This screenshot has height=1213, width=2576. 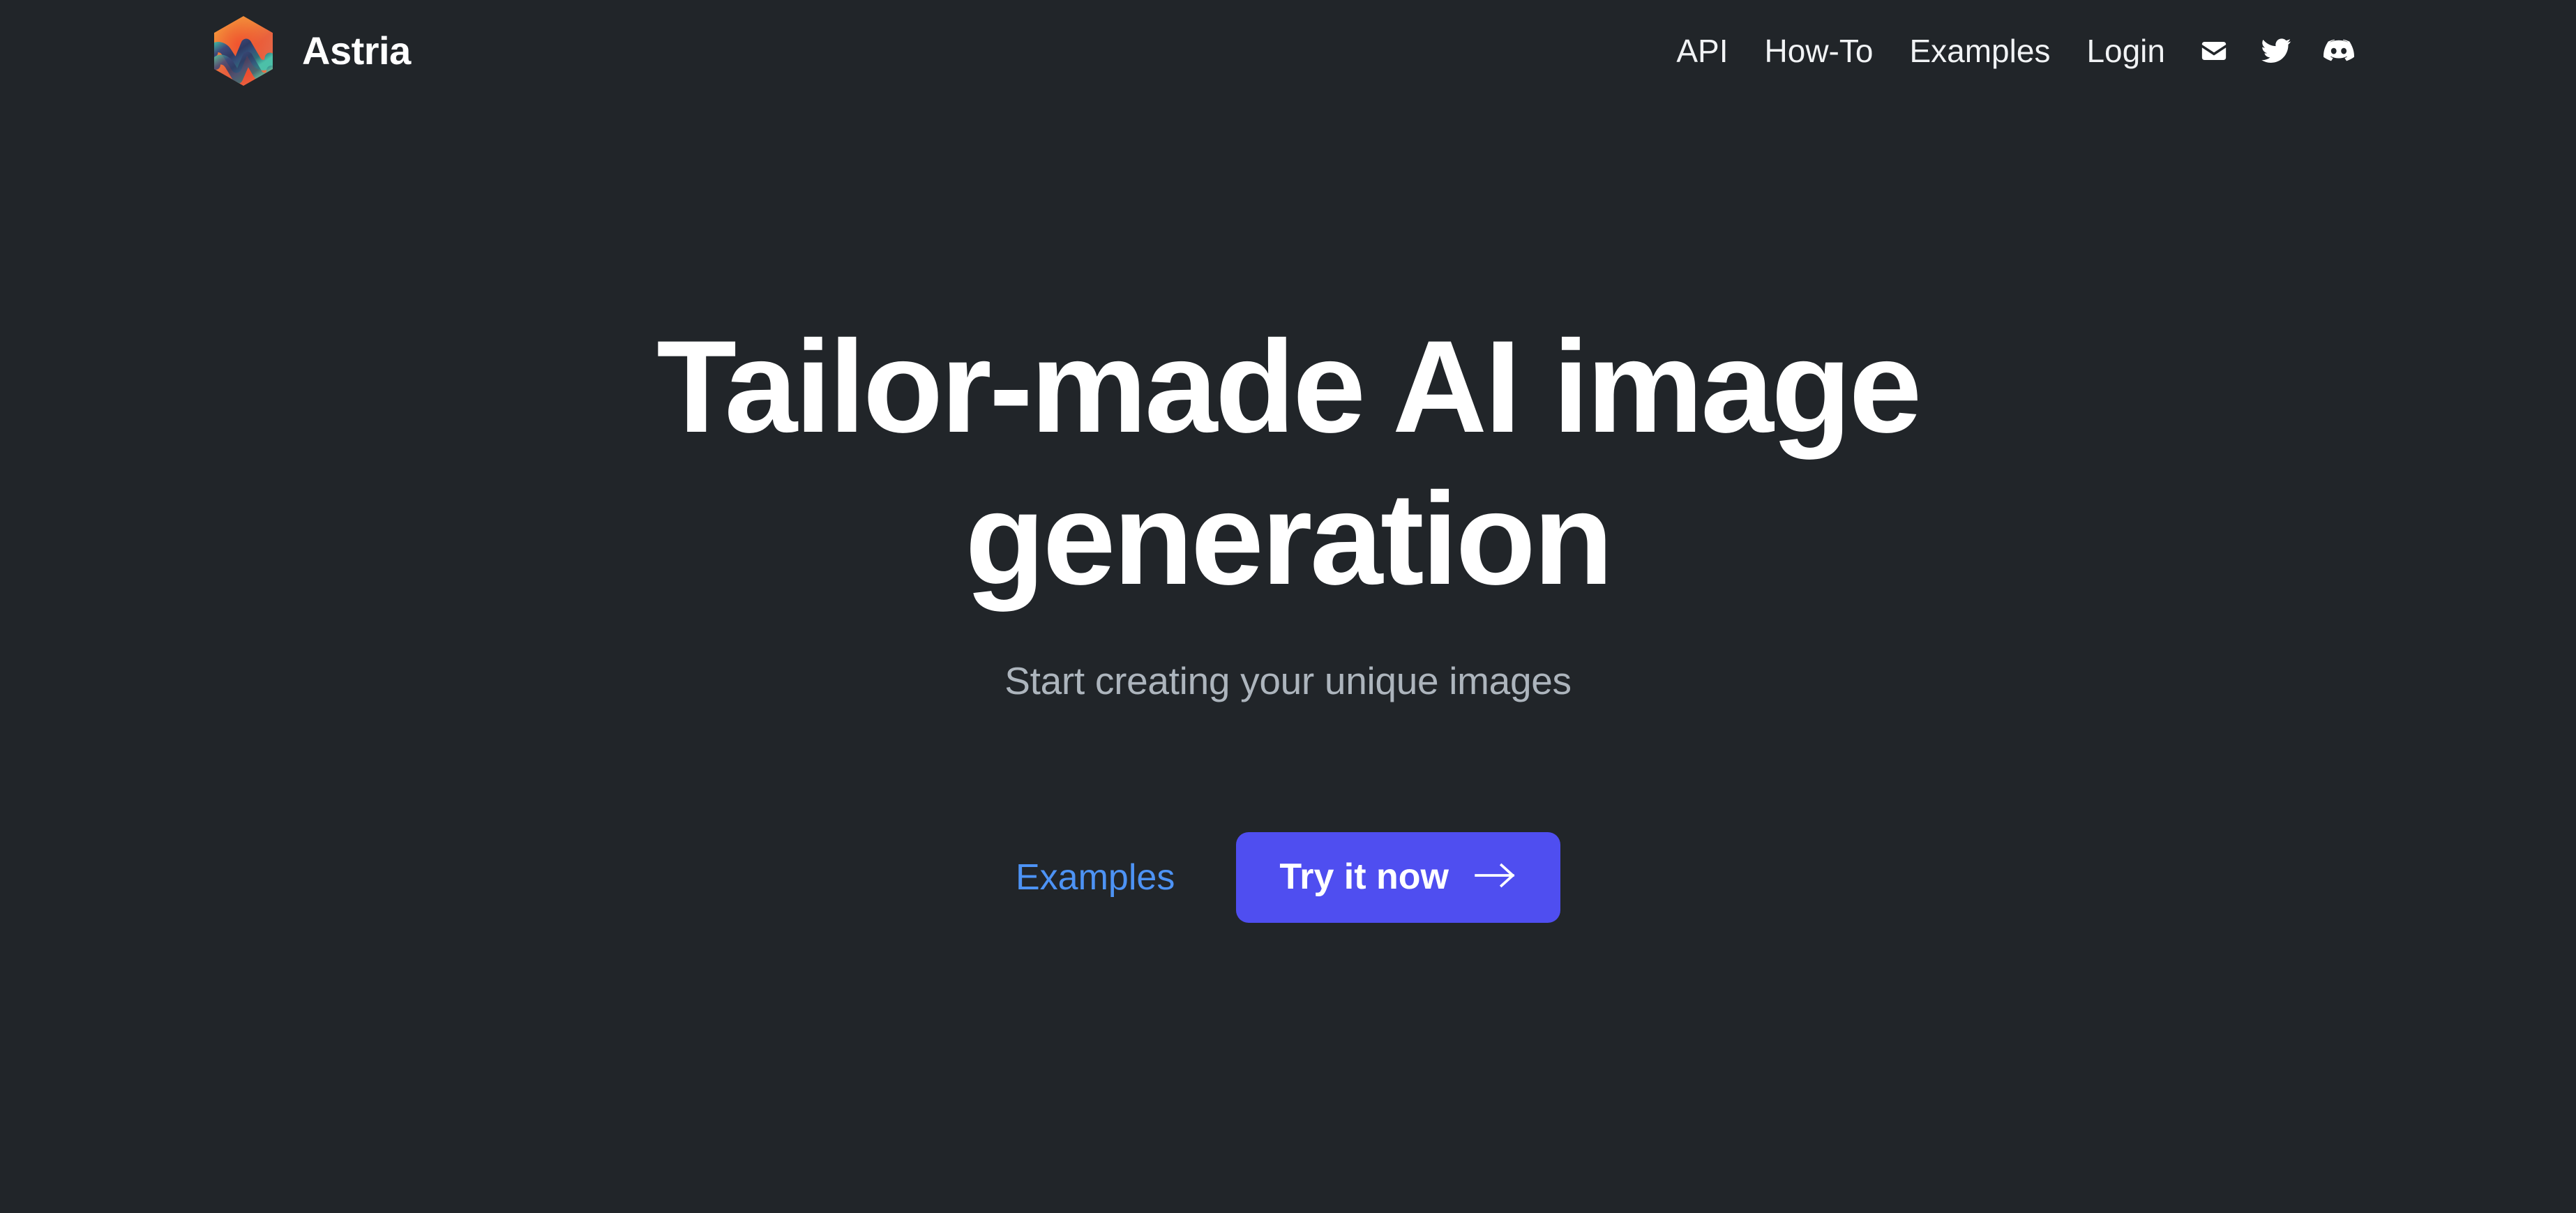 What do you see at coordinates (1288, 51) in the screenshot?
I see `site-header: Astria API How-To Examples Login` at bounding box center [1288, 51].